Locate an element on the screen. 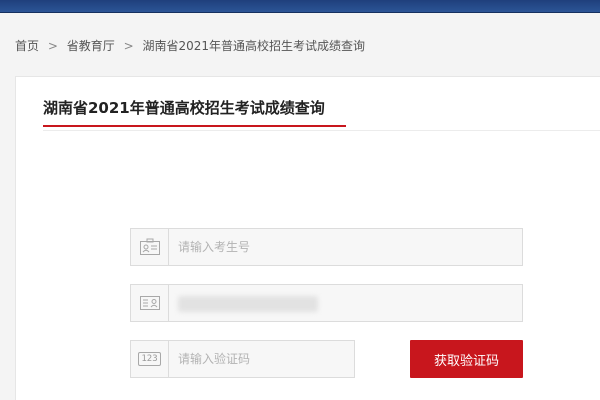 The height and width of the screenshot is (400, 600). breadcrumb: 首页 > 省教育厅 > 湖南省2021年普通高校招生考试成绩查询 is located at coordinates (190, 45).